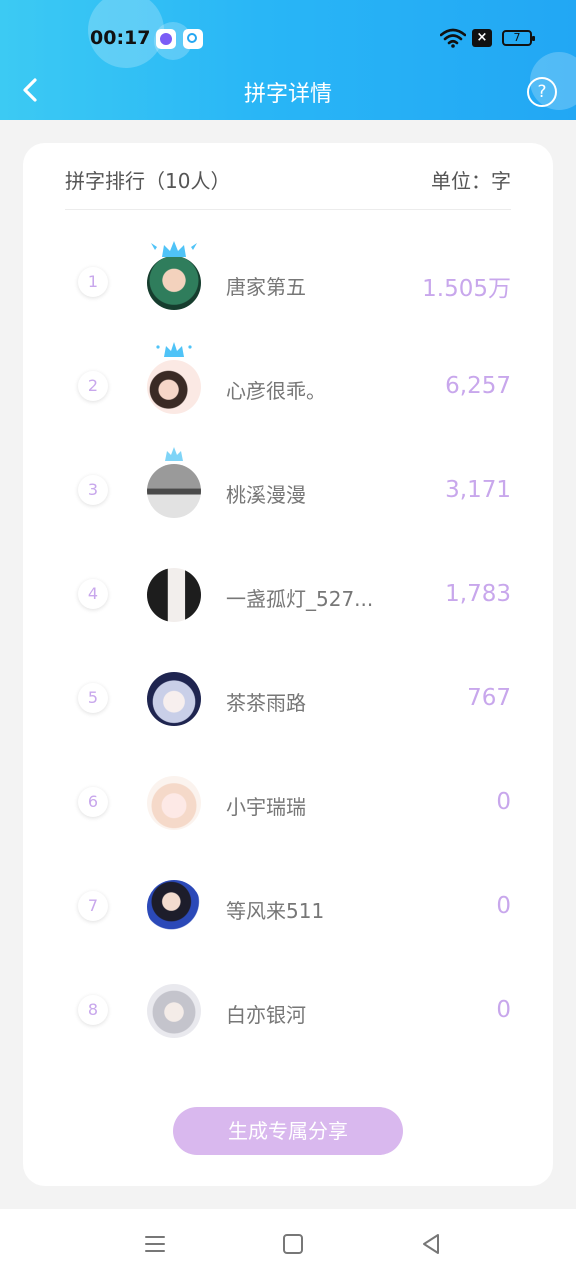 This screenshot has height=1280, width=576. I want to click on ranking-unit: 单位：字, so click(471, 181).